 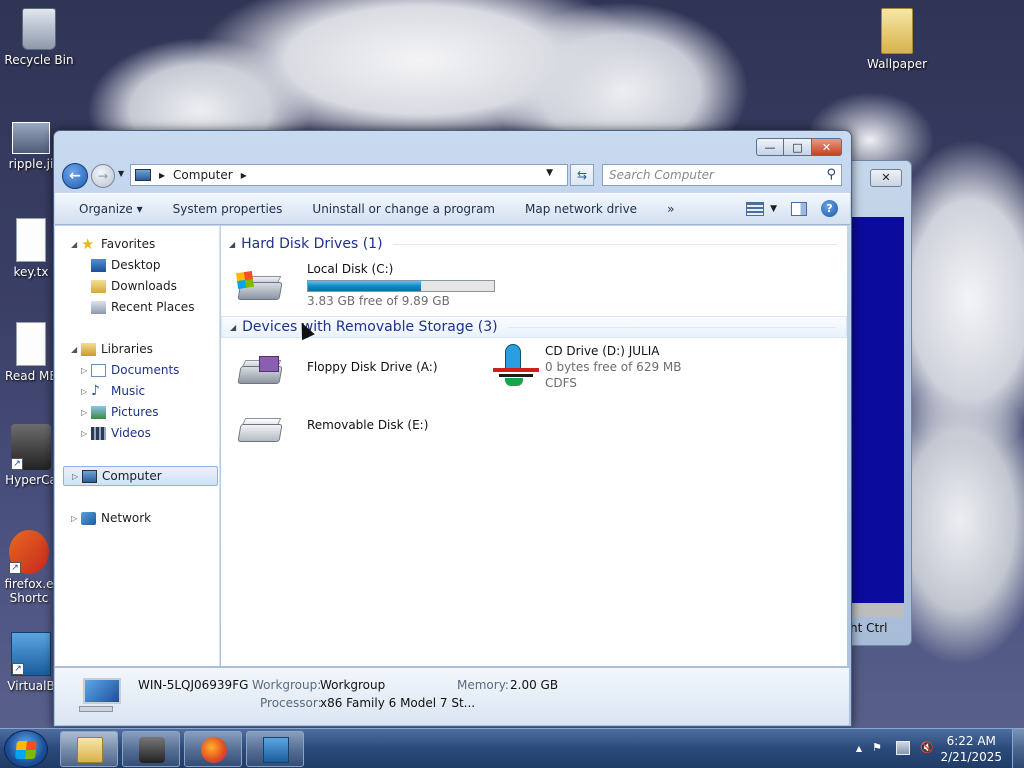 I want to click on background-window: ✕ ht Ctrl, so click(x=880, y=403).